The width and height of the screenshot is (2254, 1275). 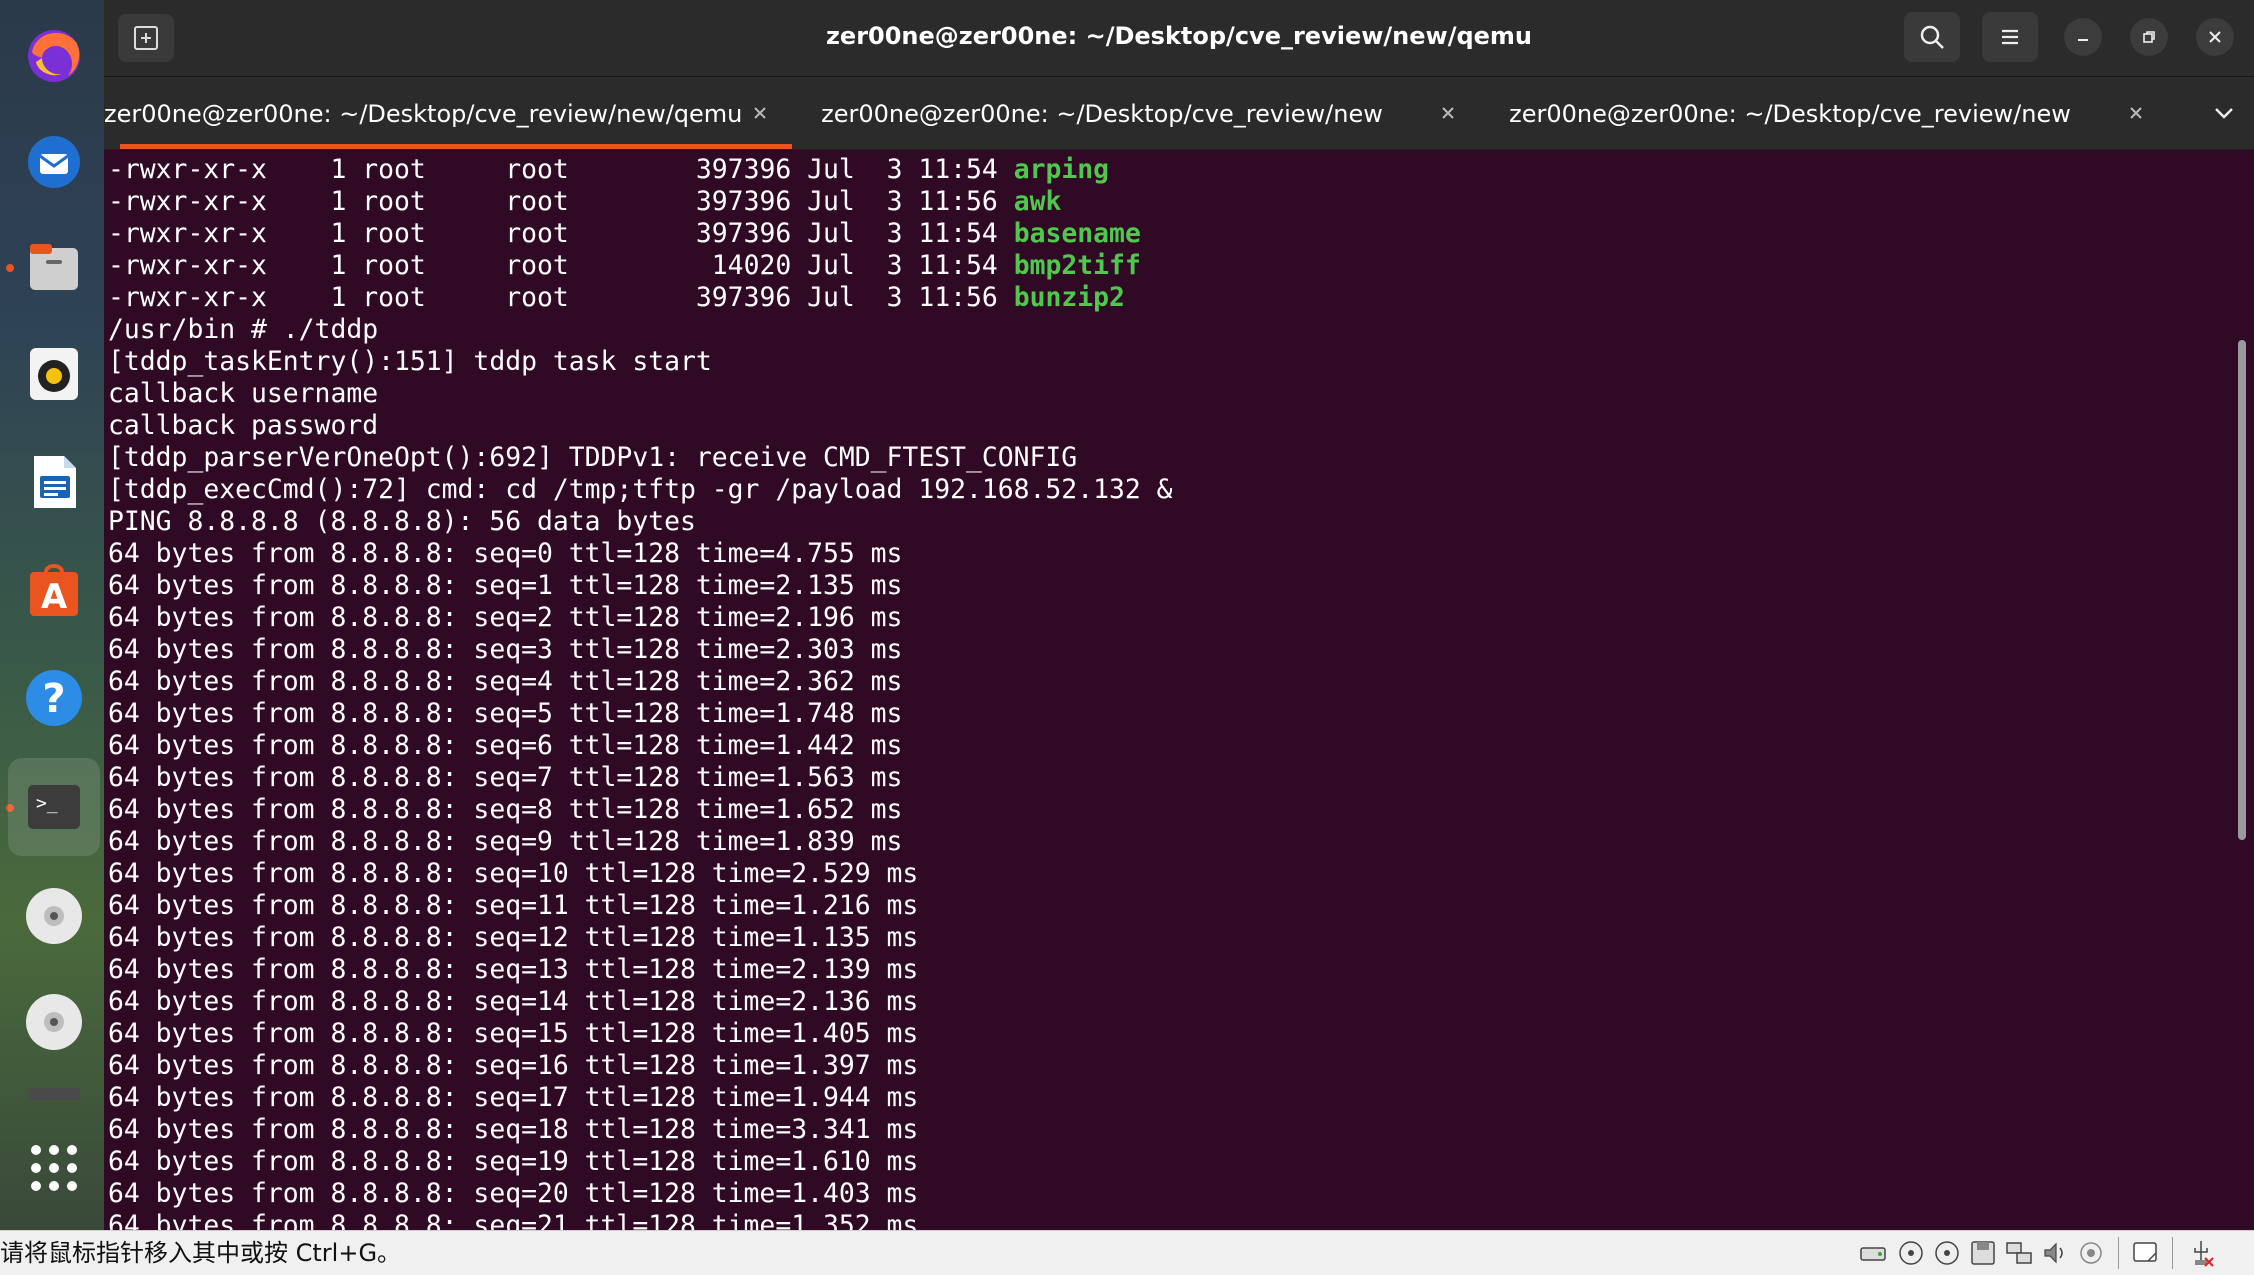 I want to click on file-size: 397396, so click(x=743, y=233).